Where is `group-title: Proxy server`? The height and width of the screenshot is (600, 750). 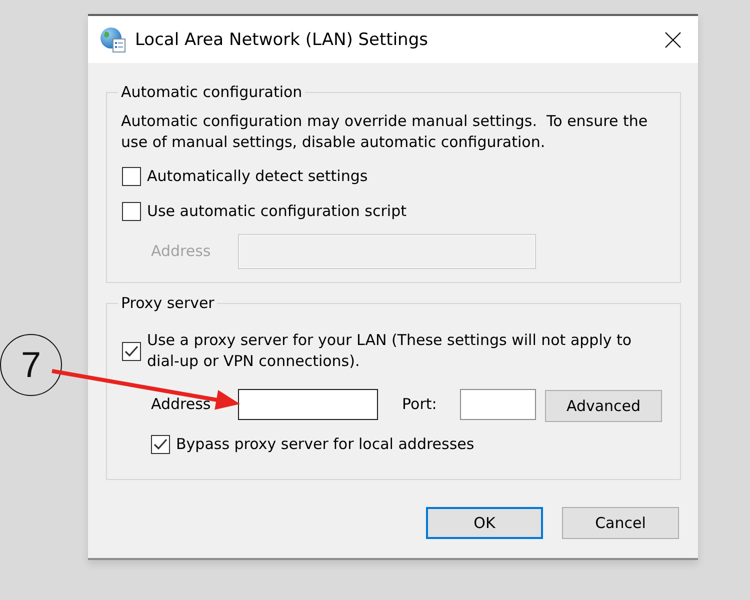
group-title: Proxy server is located at coordinates (168, 303).